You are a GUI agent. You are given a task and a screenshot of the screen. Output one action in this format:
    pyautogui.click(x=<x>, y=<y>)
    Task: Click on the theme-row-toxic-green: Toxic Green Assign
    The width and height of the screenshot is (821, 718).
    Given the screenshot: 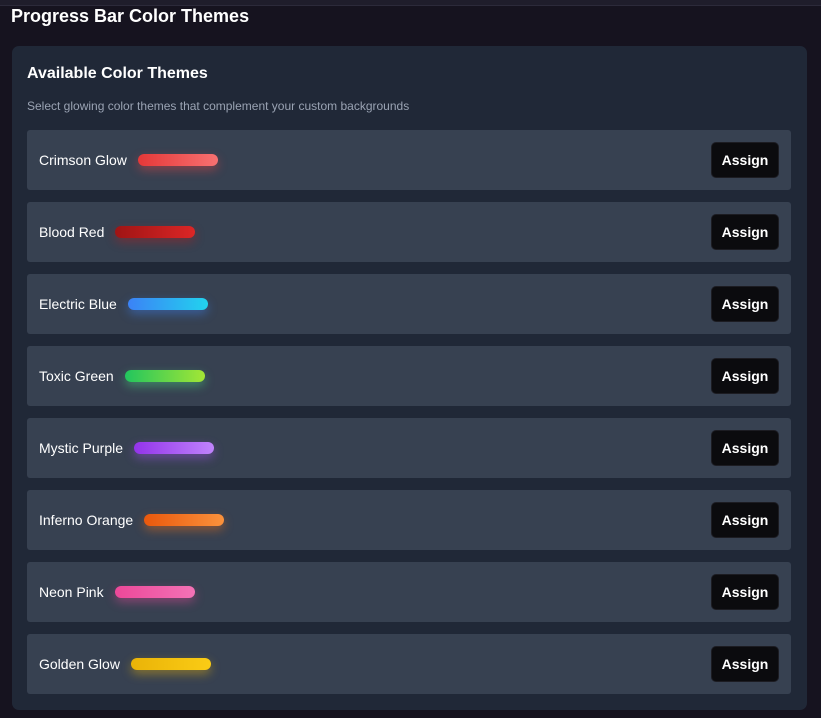 What is the action you would take?
    pyautogui.click(x=409, y=376)
    